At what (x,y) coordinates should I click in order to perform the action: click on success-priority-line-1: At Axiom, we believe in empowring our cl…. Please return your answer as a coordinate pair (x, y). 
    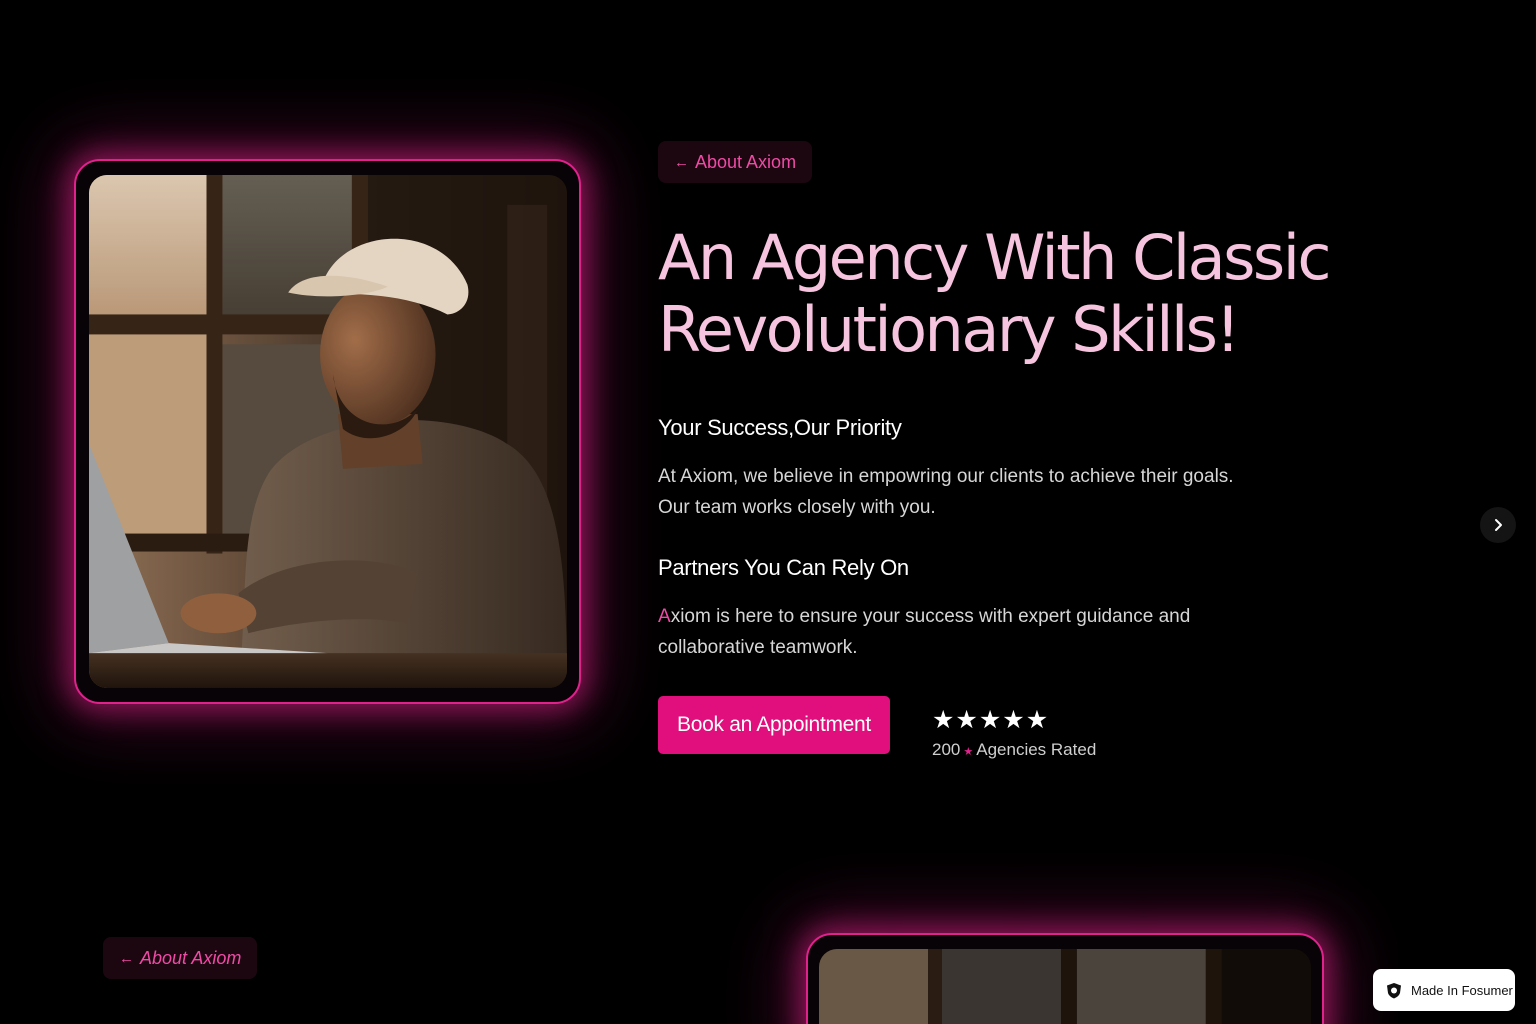
    Looking at the image, I should click on (946, 476).